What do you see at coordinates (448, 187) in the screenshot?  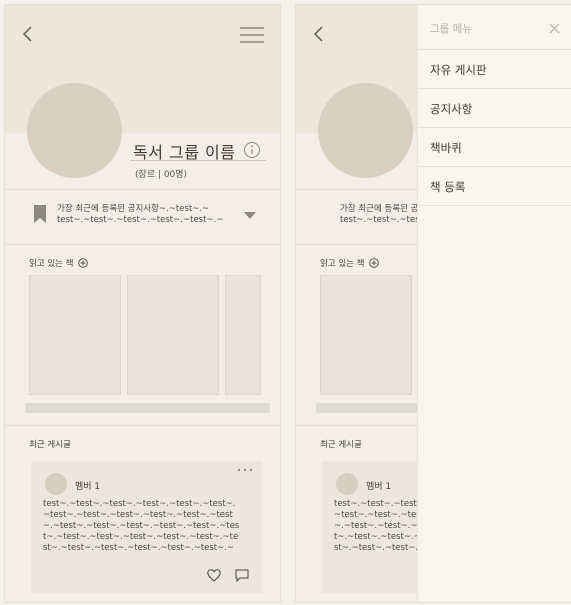 I see `menu-item-label: 책 등록` at bounding box center [448, 187].